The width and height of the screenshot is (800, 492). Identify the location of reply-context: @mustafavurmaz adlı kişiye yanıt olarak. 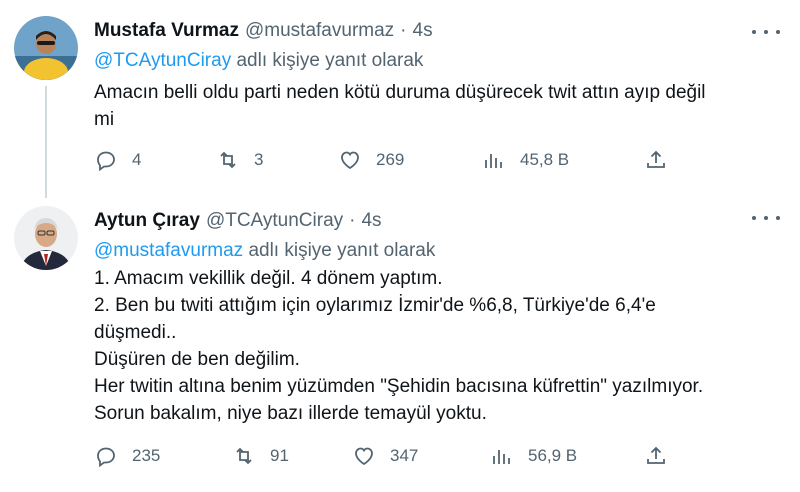
(264, 251).